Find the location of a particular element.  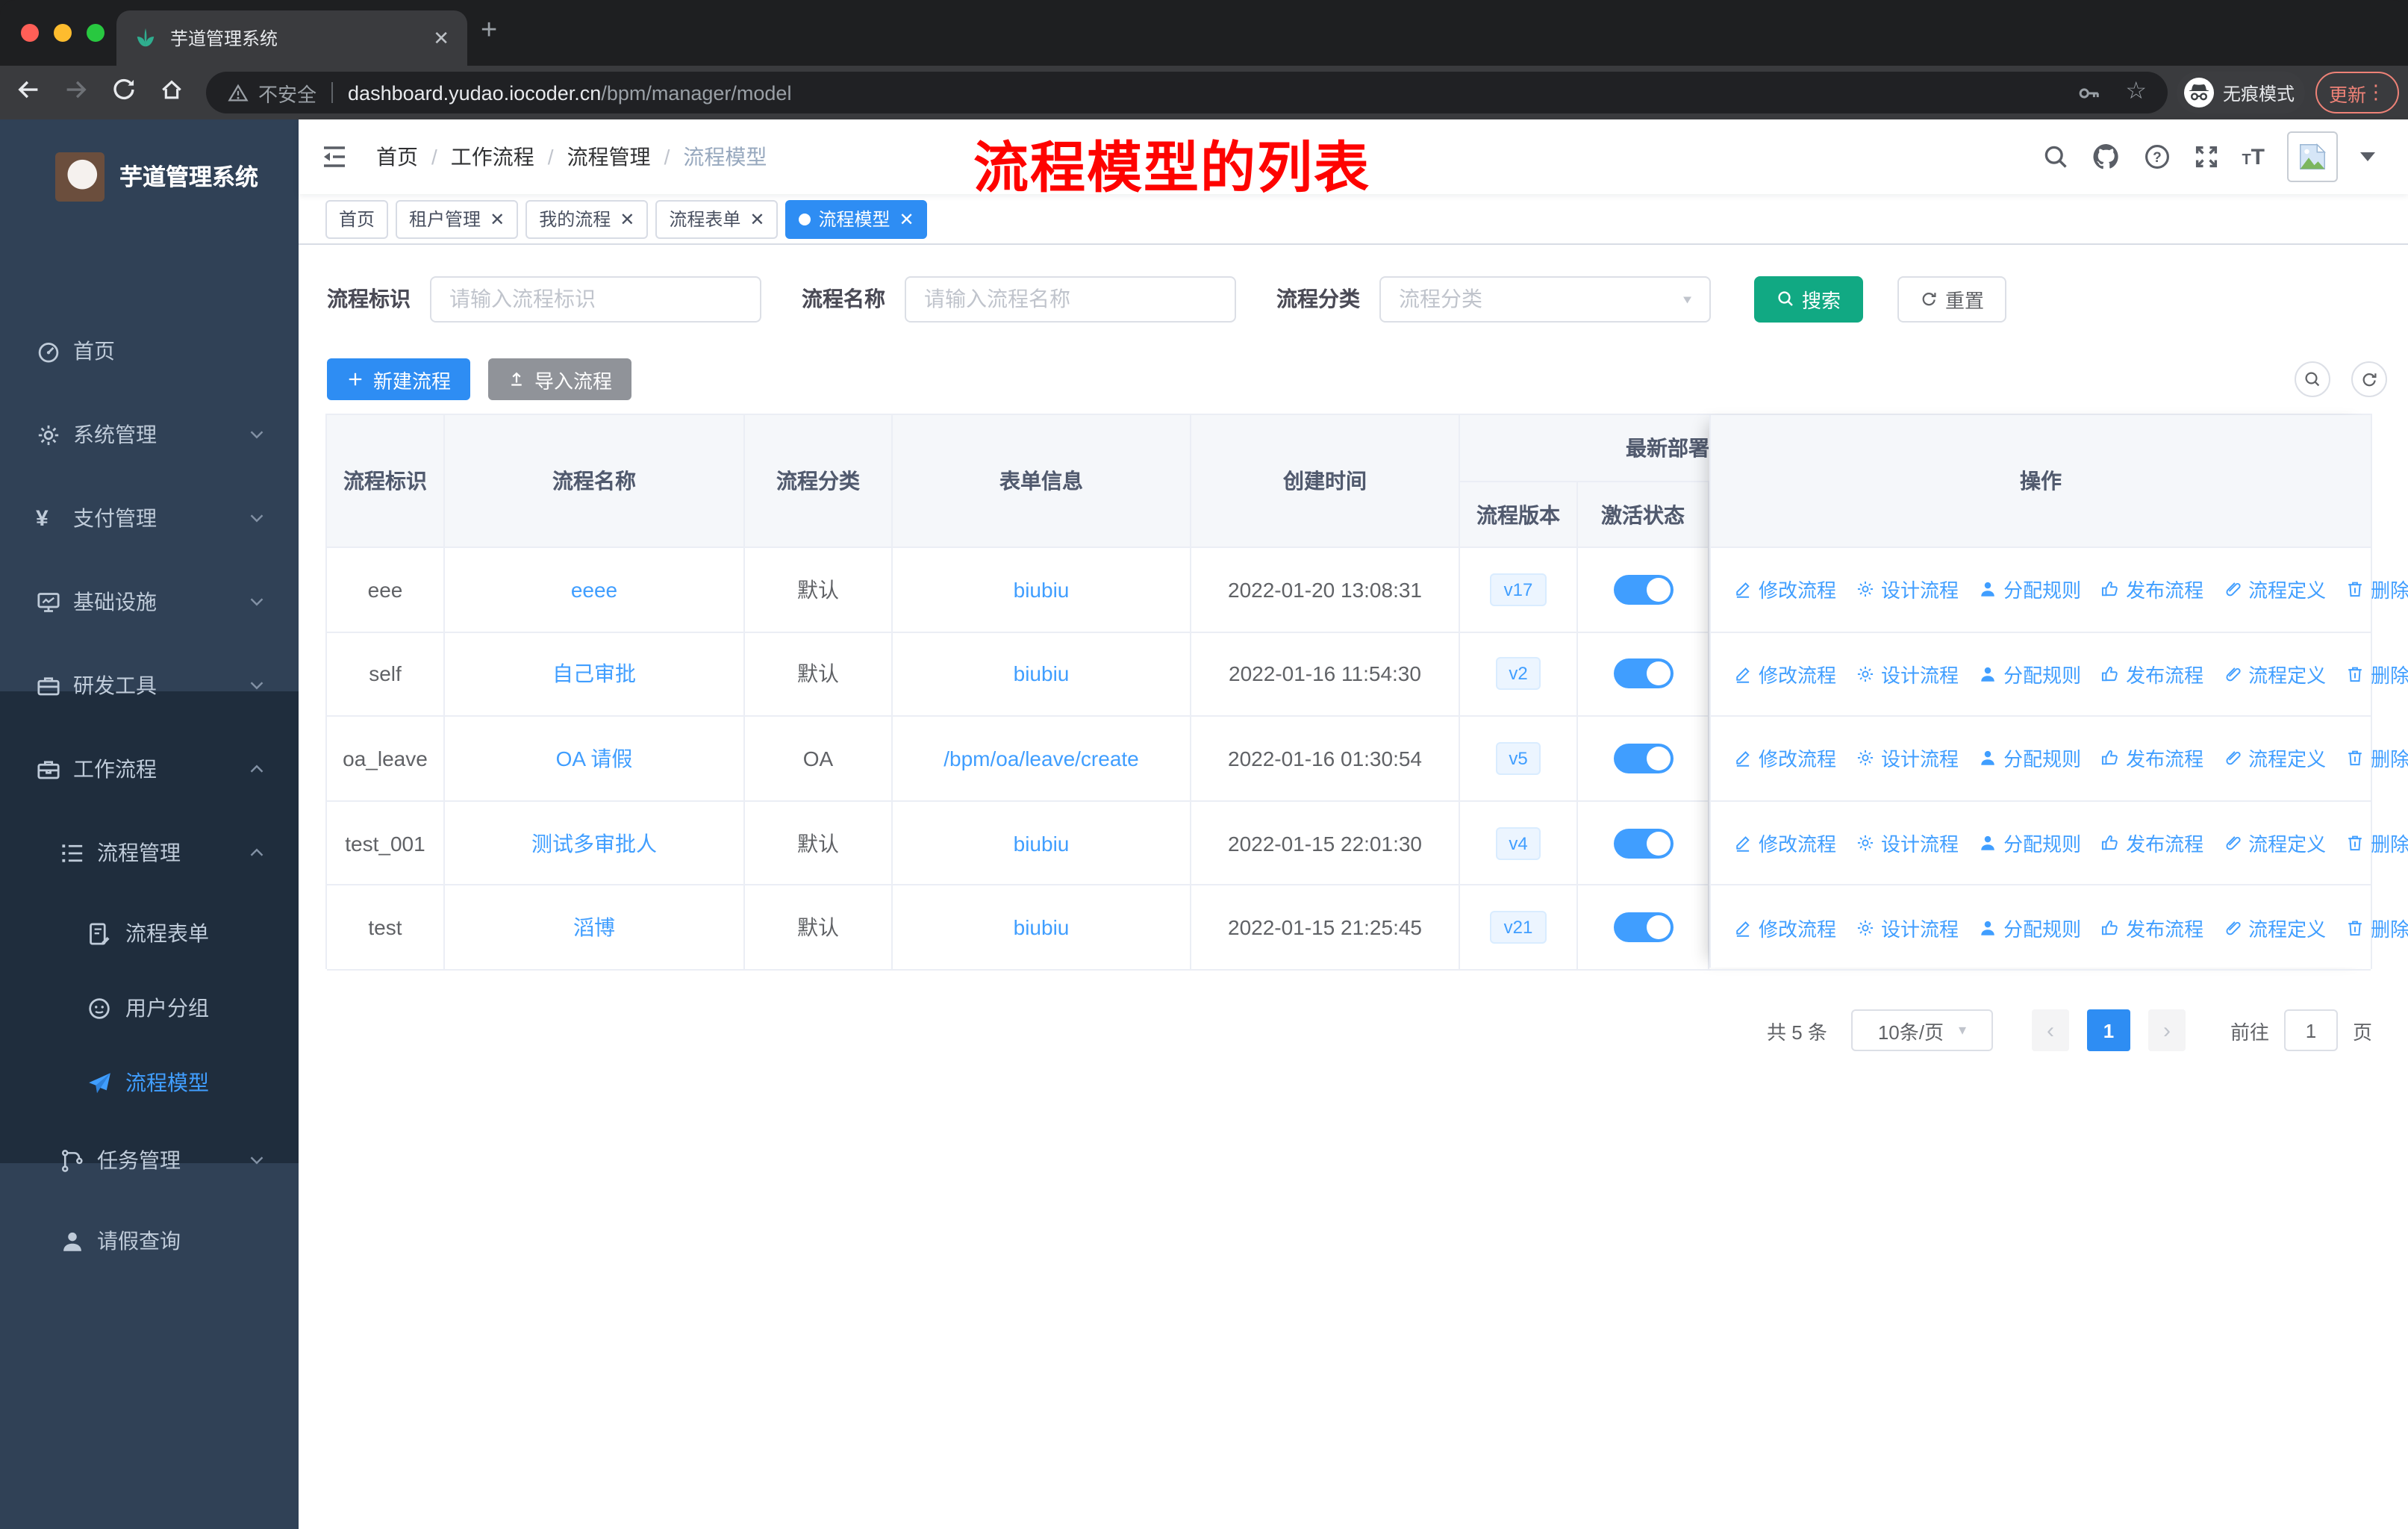

category-select: 流程分类 ▾ is located at coordinates (1545, 299).